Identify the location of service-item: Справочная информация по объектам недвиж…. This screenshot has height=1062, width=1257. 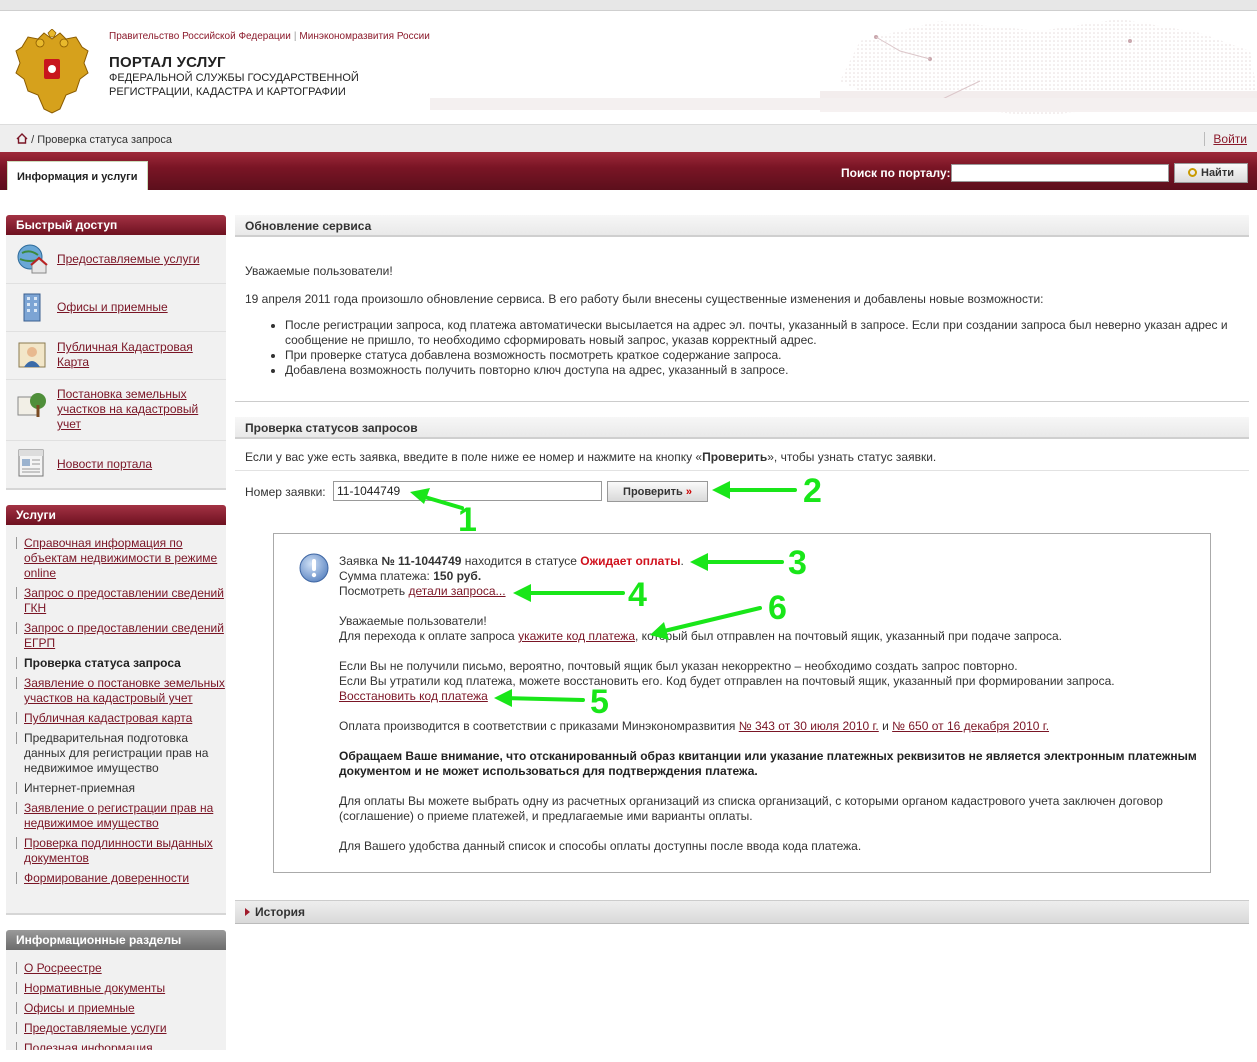
(116, 558).